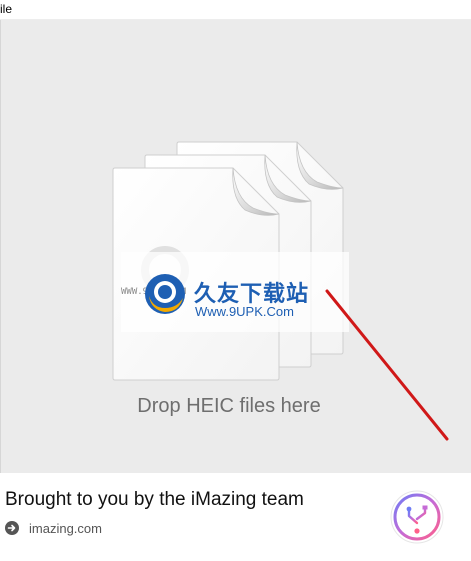  Describe the element at coordinates (165, 294) in the screenshot. I see `watermark-logo-icon` at that location.